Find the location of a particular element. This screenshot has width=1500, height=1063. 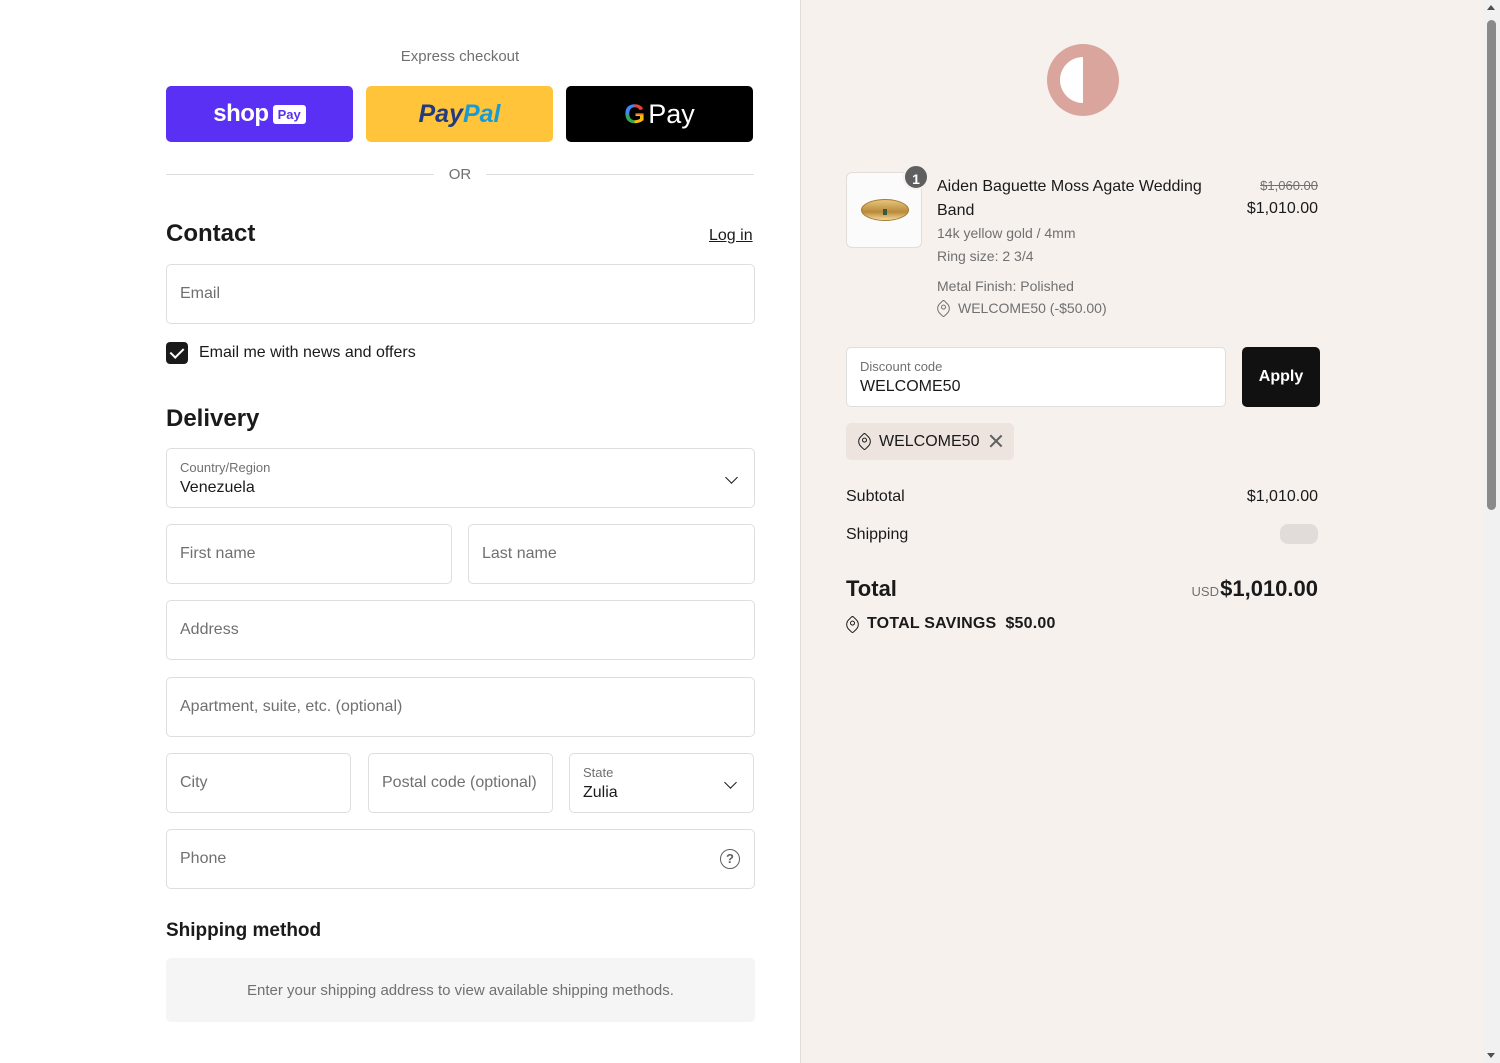

paypal-logo-pay: Pay is located at coordinates (440, 113).